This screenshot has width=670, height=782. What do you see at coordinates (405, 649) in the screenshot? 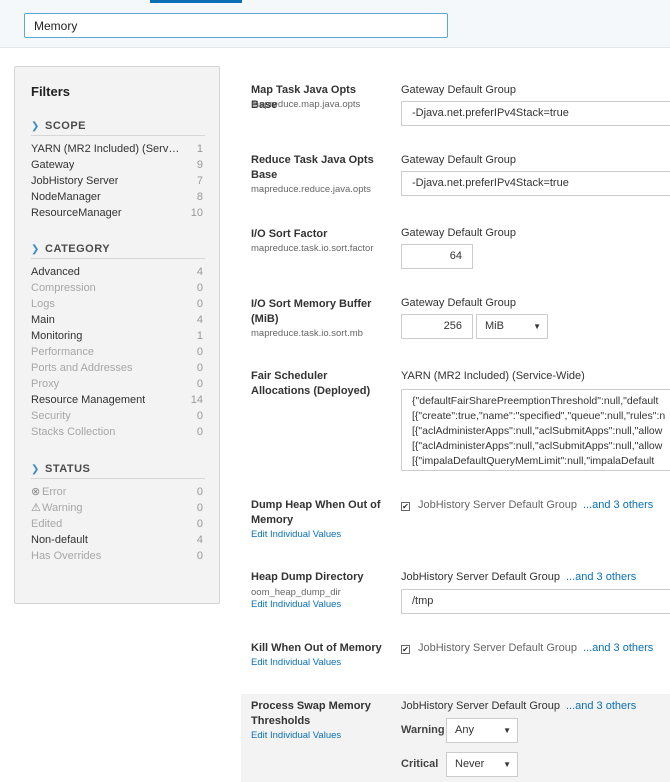
I see `kill-oom-checkbox: ✔` at bounding box center [405, 649].